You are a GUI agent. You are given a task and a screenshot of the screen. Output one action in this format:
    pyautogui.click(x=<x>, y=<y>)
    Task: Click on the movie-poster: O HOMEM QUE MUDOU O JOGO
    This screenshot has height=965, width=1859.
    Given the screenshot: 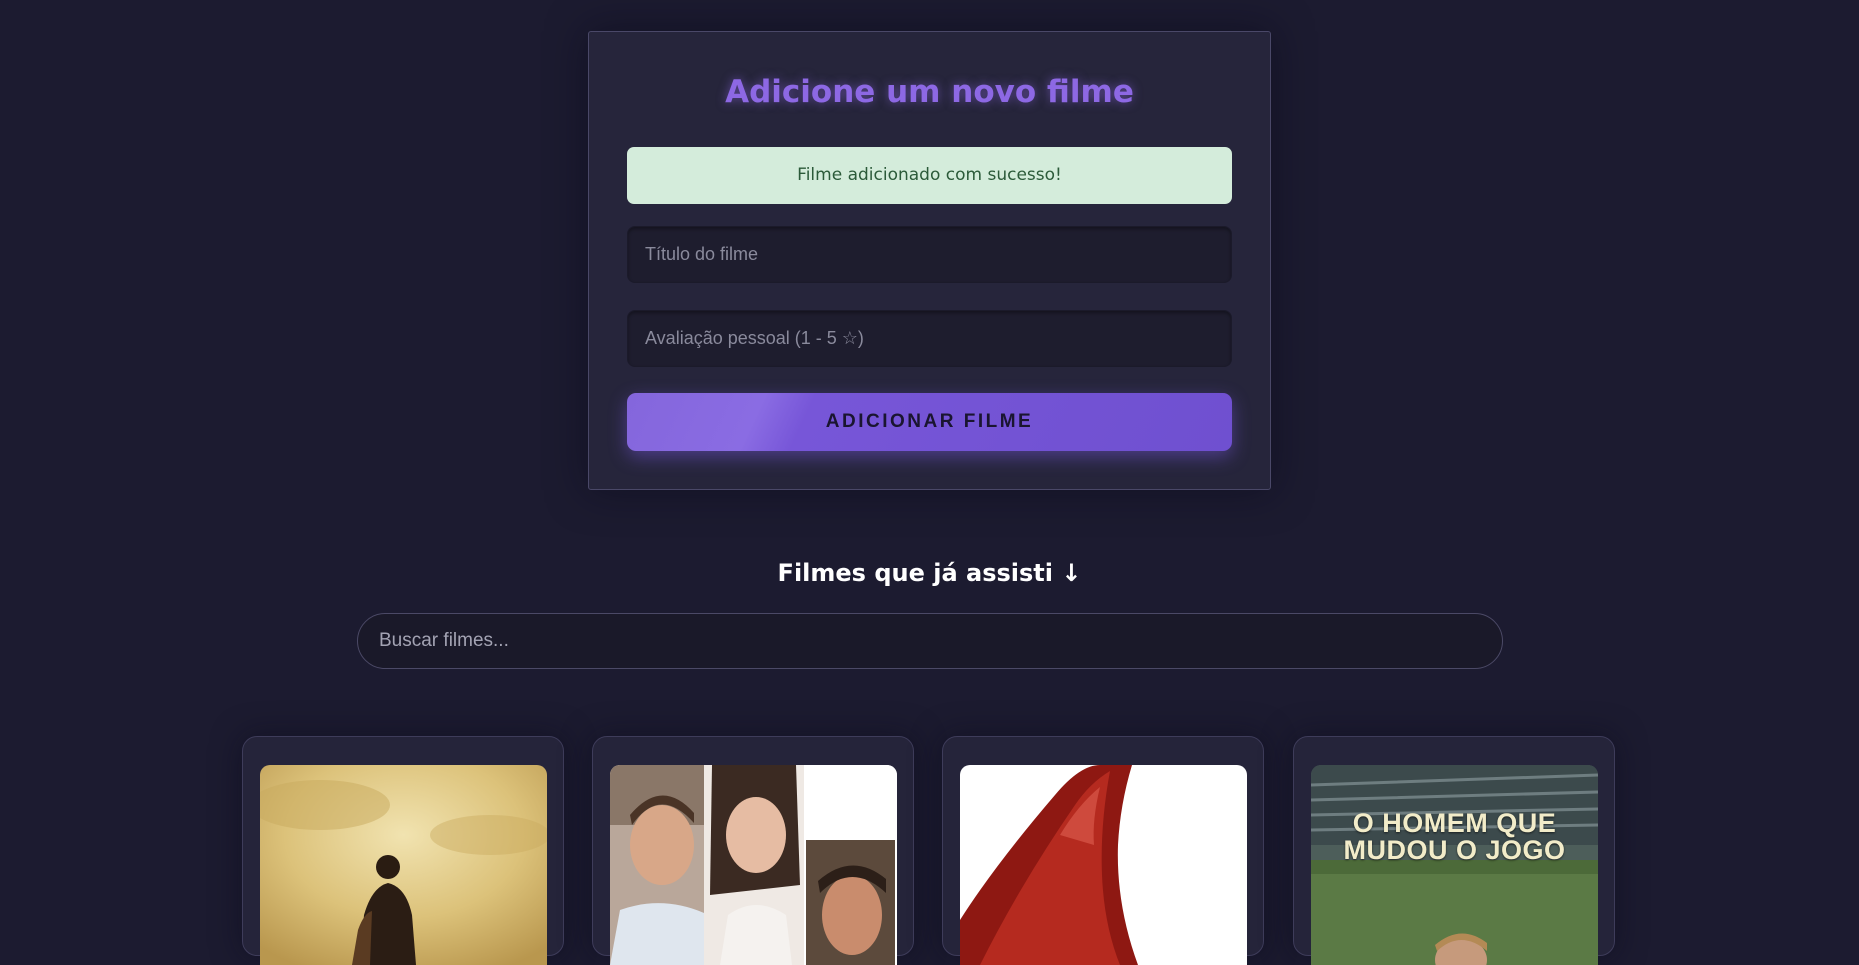 What is the action you would take?
    pyautogui.click(x=1454, y=865)
    